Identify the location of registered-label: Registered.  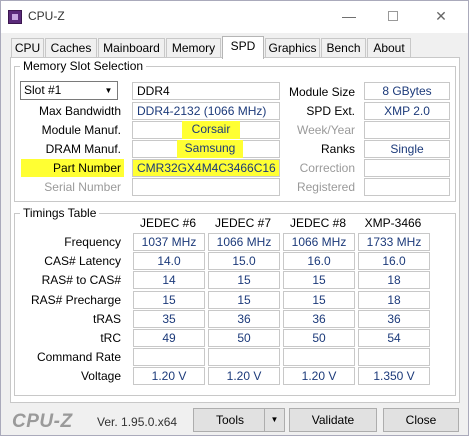
(325, 187).